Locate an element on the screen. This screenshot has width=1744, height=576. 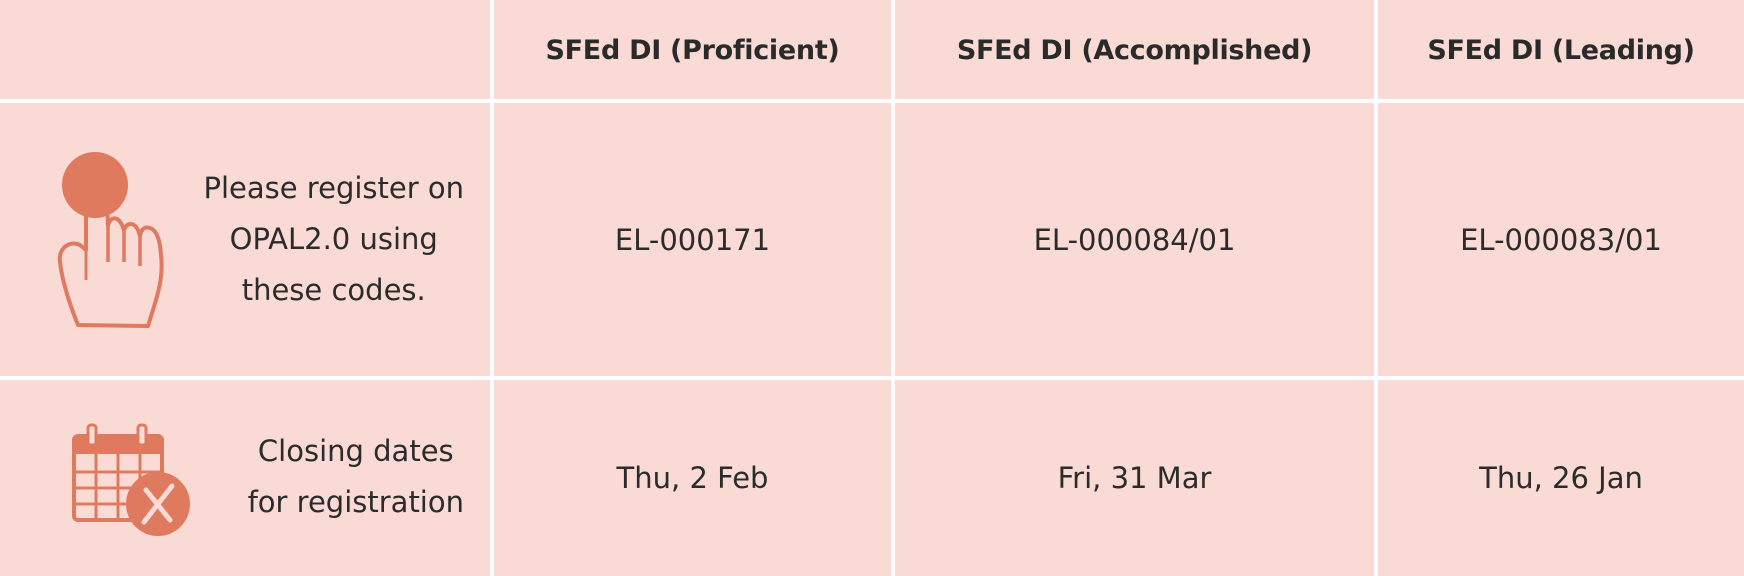
code-accomplished: EL-000084/01 is located at coordinates (1134, 239).